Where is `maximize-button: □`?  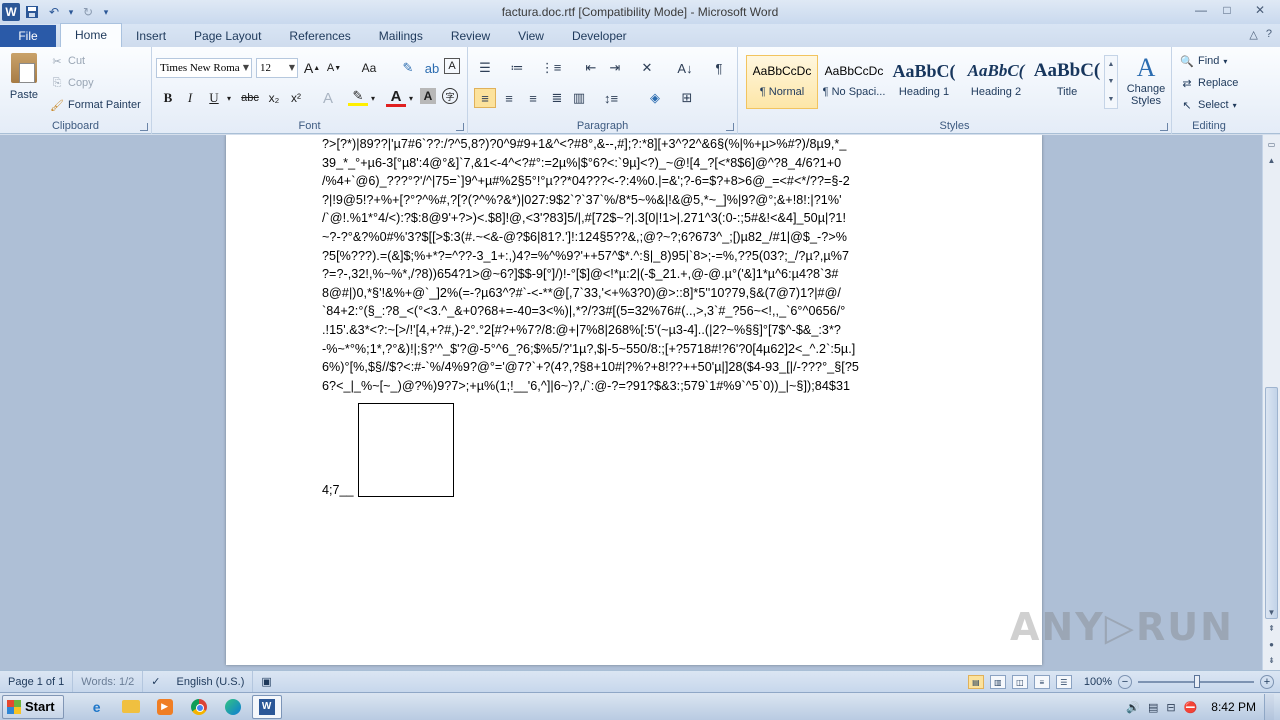 maximize-button: □ is located at coordinates (1227, 10).